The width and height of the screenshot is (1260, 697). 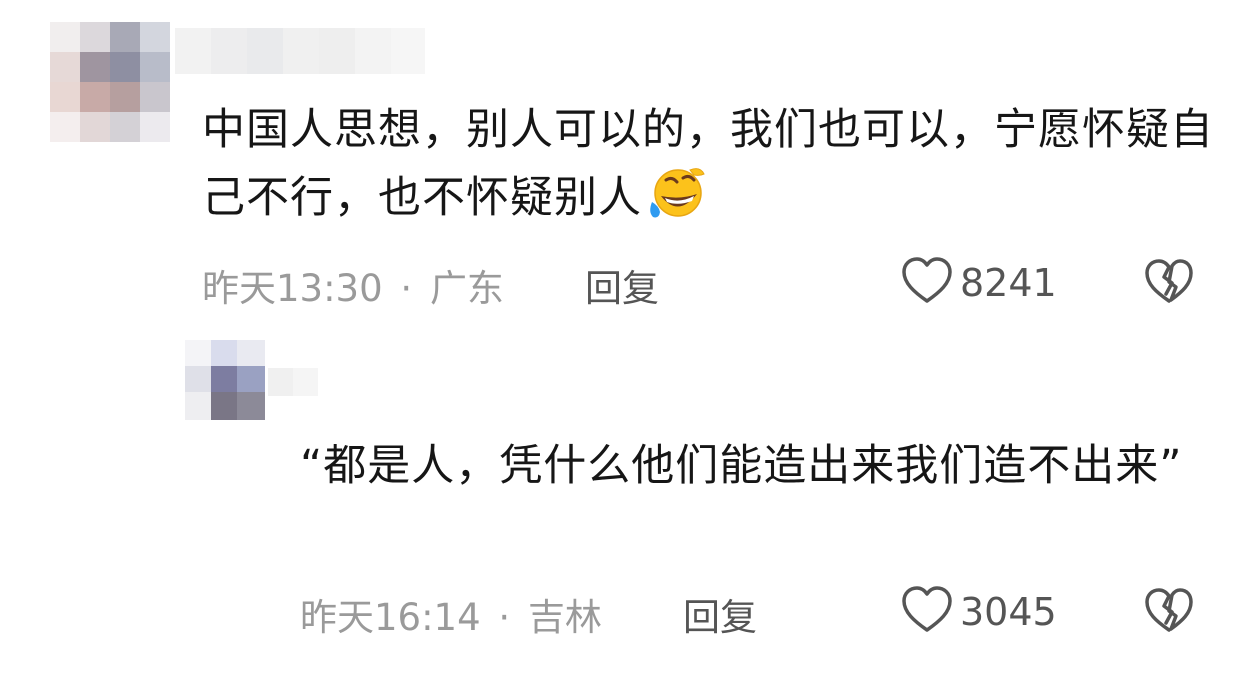 What do you see at coordinates (675, 204) in the screenshot?
I see `rofl-emoji-icon` at bounding box center [675, 204].